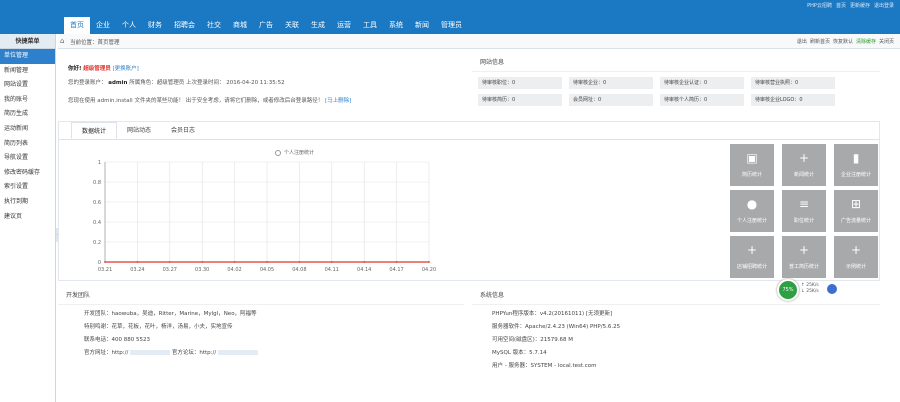 Image resolution: width=900 pixels, height=402 pixels. Describe the element at coordinates (886, 41) in the screenshot. I see `close-page-link: 关闭页` at that location.